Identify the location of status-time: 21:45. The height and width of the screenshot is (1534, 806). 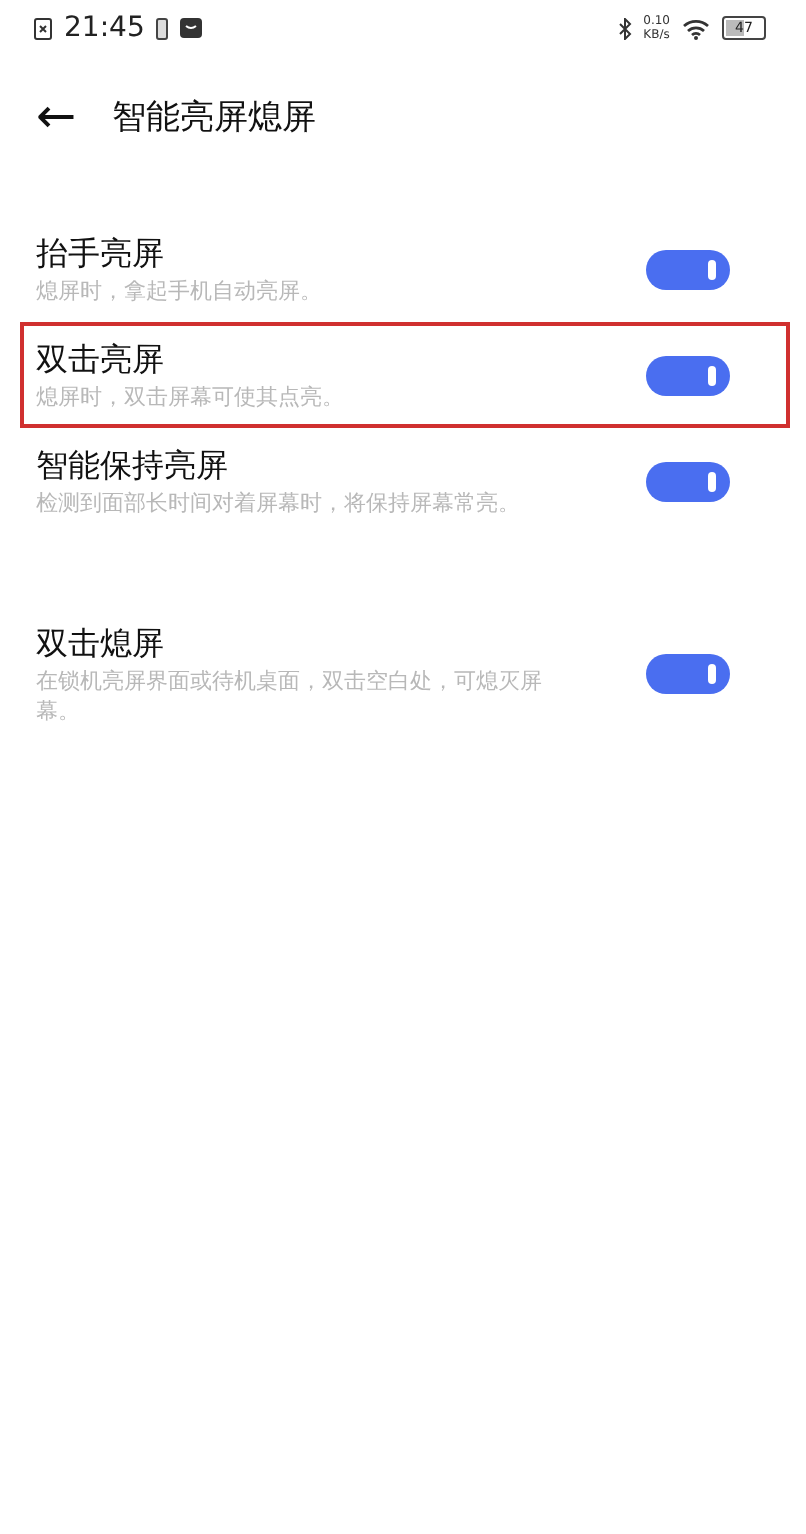
(104, 28).